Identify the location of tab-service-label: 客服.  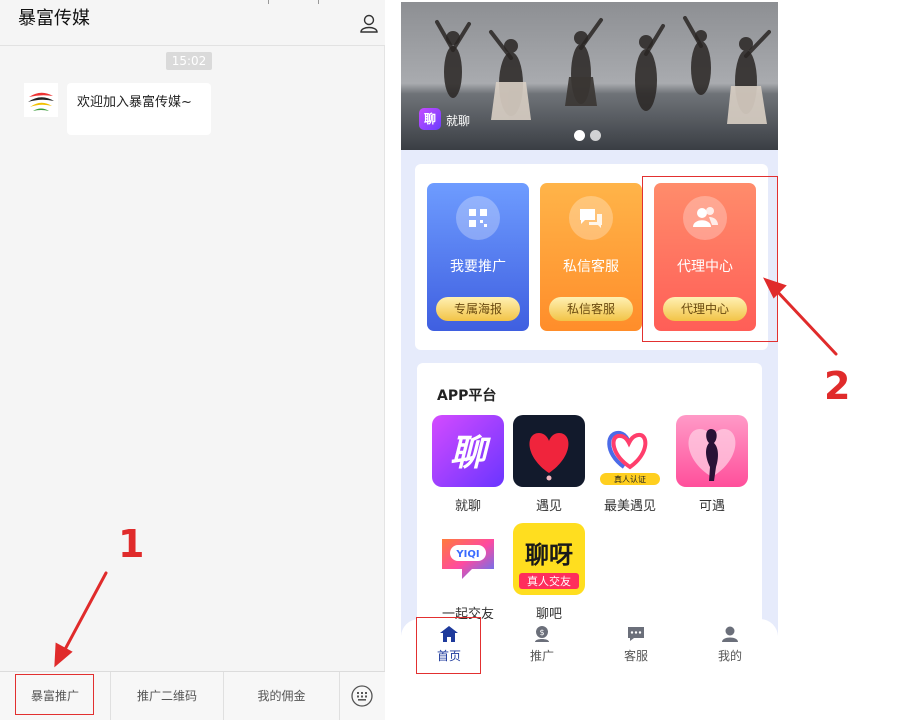
(635, 656).